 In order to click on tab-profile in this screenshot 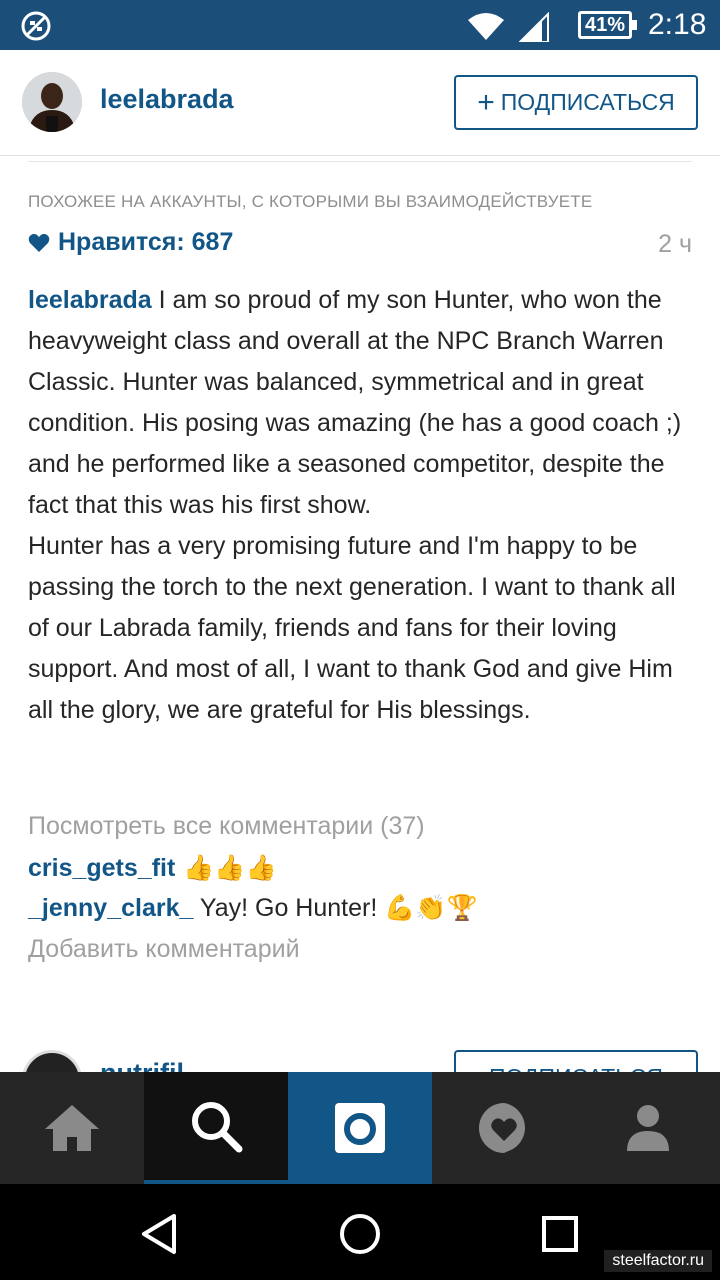, I will do `click(648, 1128)`.